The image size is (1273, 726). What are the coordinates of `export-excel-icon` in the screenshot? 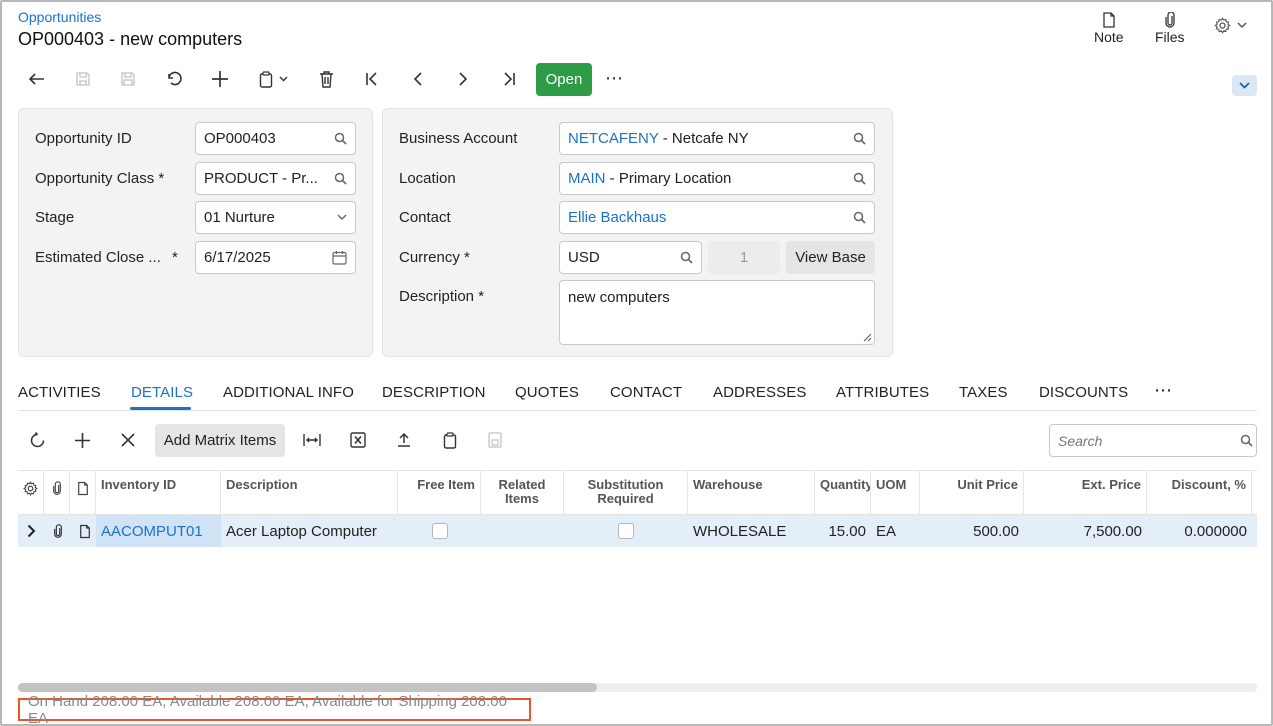 It's located at (358, 440).